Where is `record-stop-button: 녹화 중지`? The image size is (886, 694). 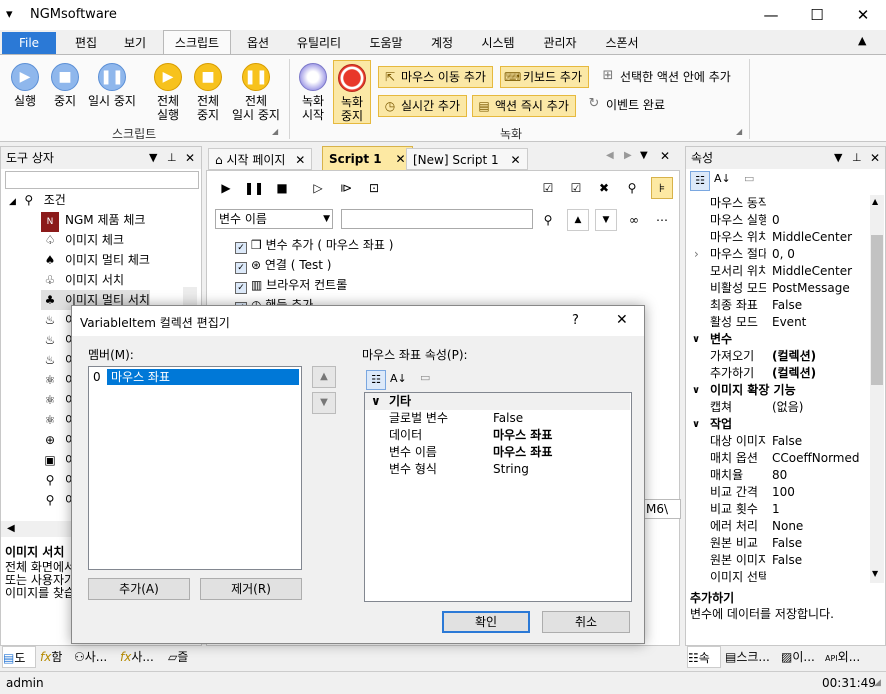
record-stop-button: 녹화 중지 is located at coordinates (352, 92).